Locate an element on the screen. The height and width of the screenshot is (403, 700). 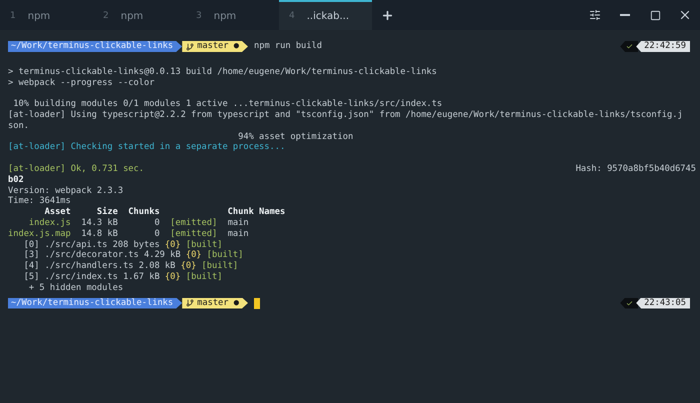
output-text: b02 is located at coordinates (16, 179).